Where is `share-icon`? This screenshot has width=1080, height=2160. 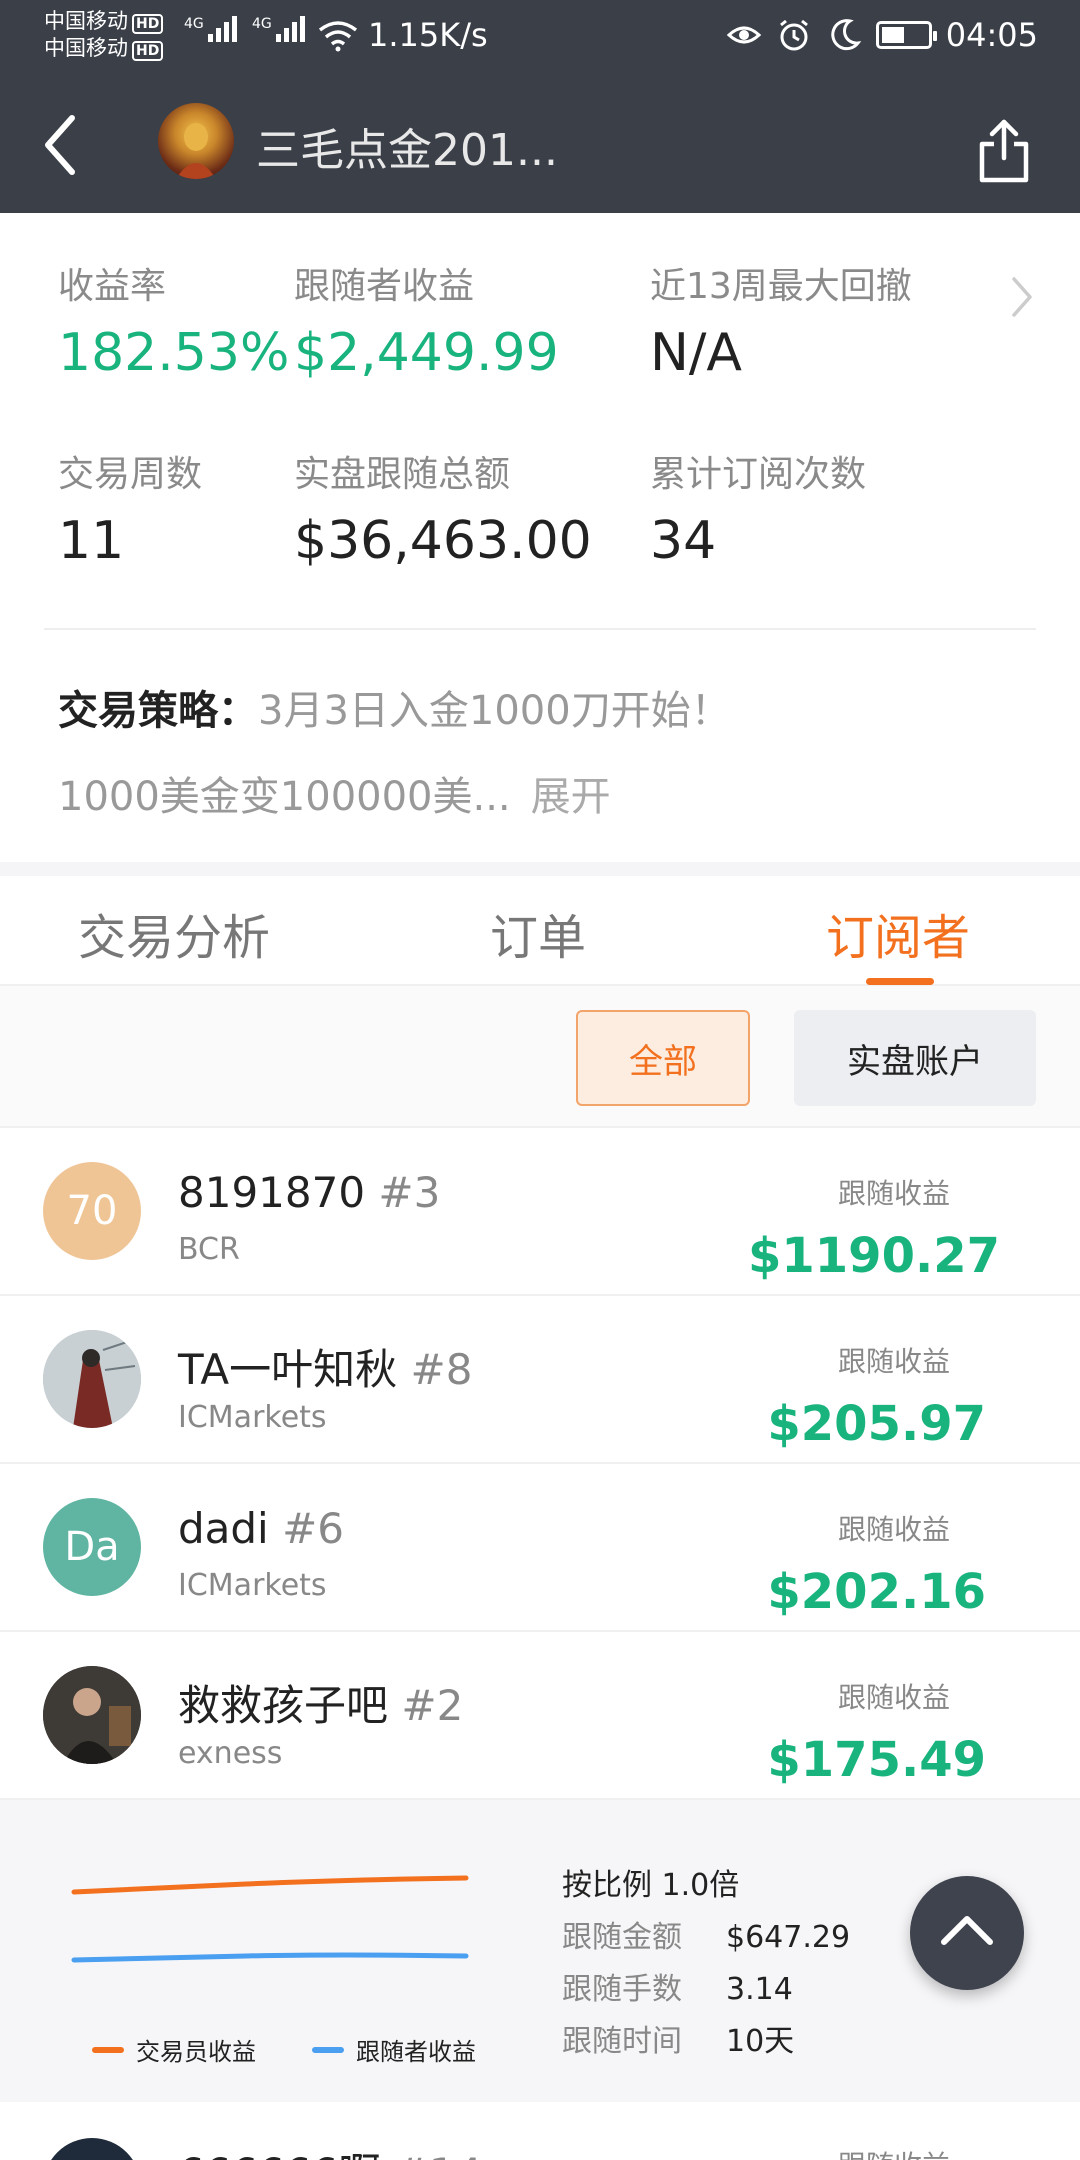
share-icon is located at coordinates (1004, 151).